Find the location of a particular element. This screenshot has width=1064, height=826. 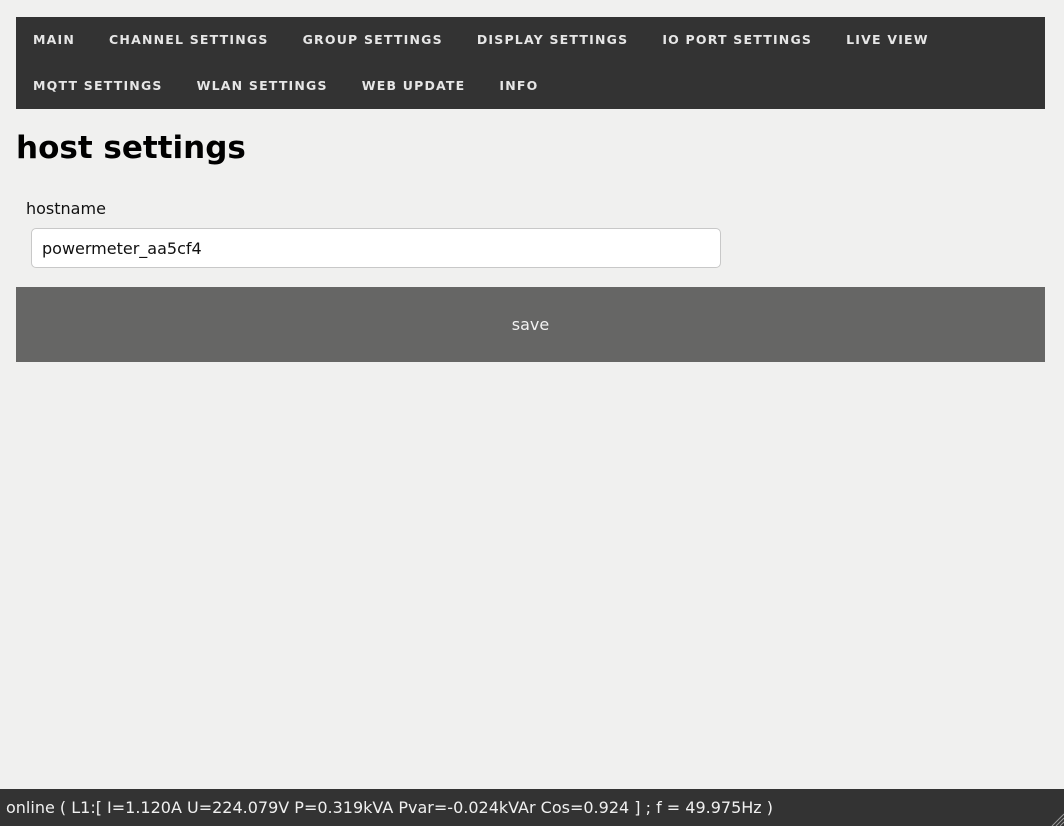

nav-item-channel-settings: CHANNEL SETTINGS is located at coordinates (189, 40).